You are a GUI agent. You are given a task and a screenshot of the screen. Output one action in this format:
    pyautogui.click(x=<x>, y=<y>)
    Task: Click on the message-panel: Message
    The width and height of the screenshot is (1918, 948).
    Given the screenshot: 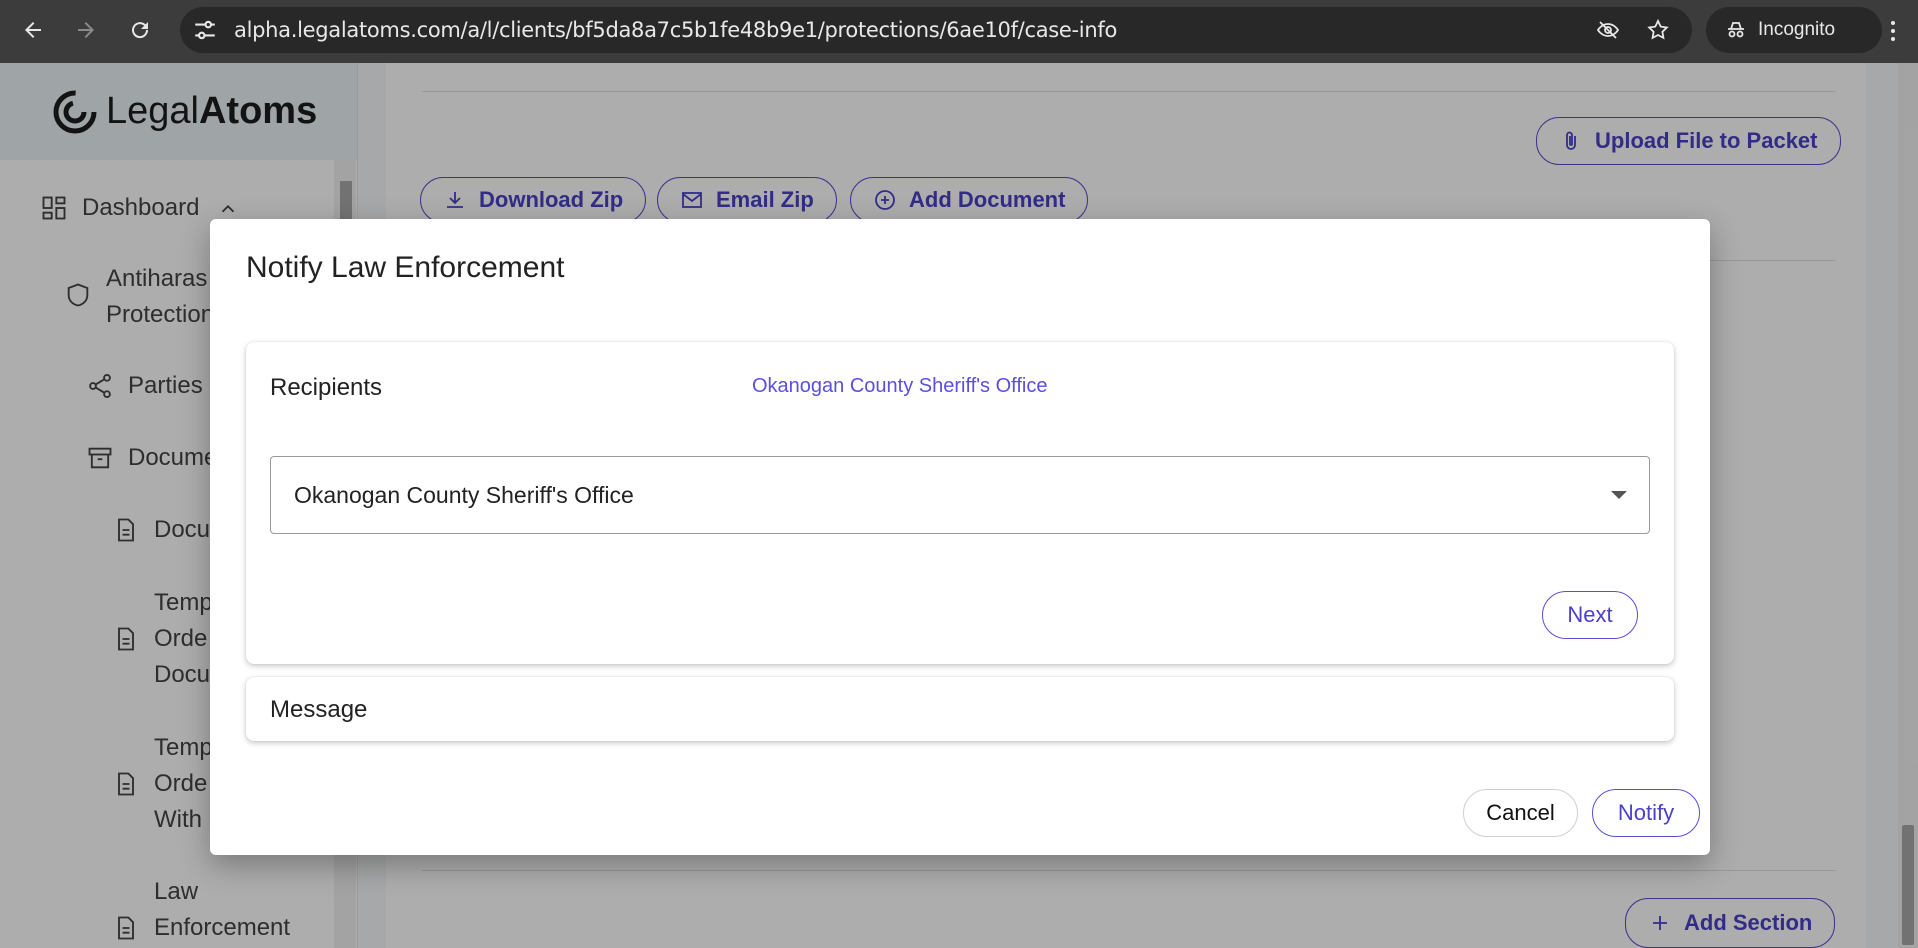 What is the action you would take?
    pyautogui.click(x=960, y=709)
    